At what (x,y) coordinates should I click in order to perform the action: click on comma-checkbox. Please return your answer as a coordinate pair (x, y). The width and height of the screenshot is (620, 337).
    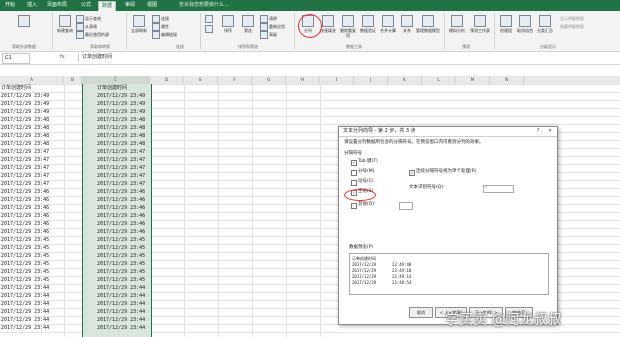
    Looking at the image, I should click on (354, 183).